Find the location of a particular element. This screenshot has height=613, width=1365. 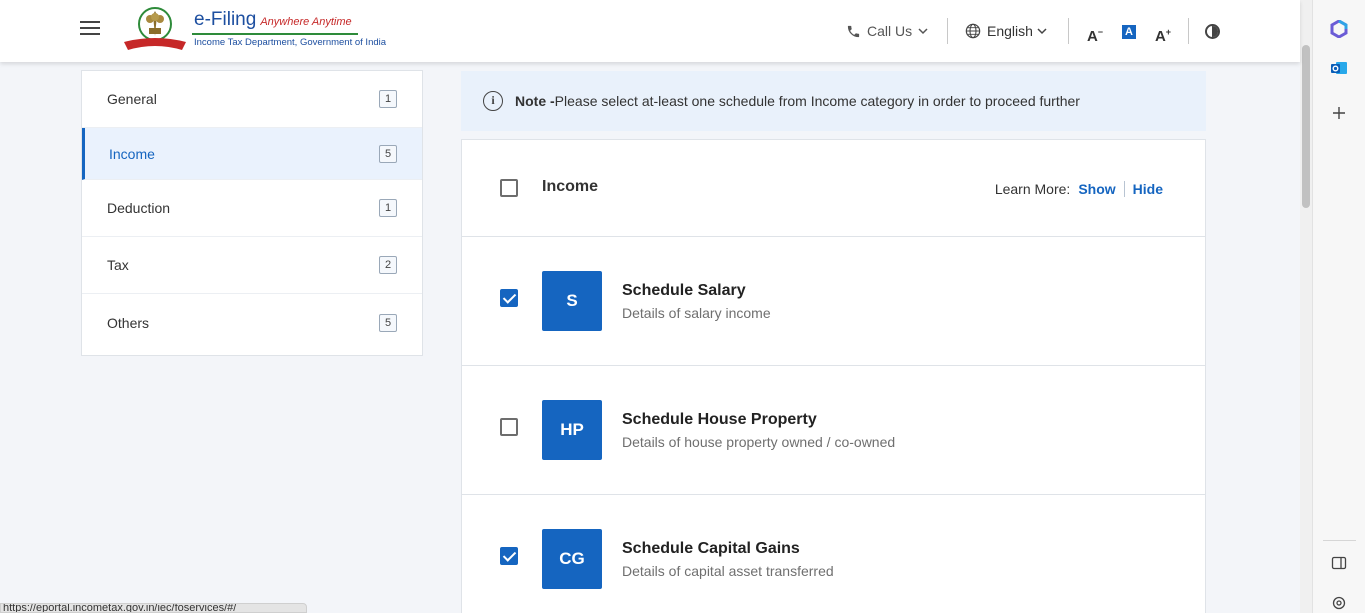

outlook-icon is located at coordinates (1339, 68).